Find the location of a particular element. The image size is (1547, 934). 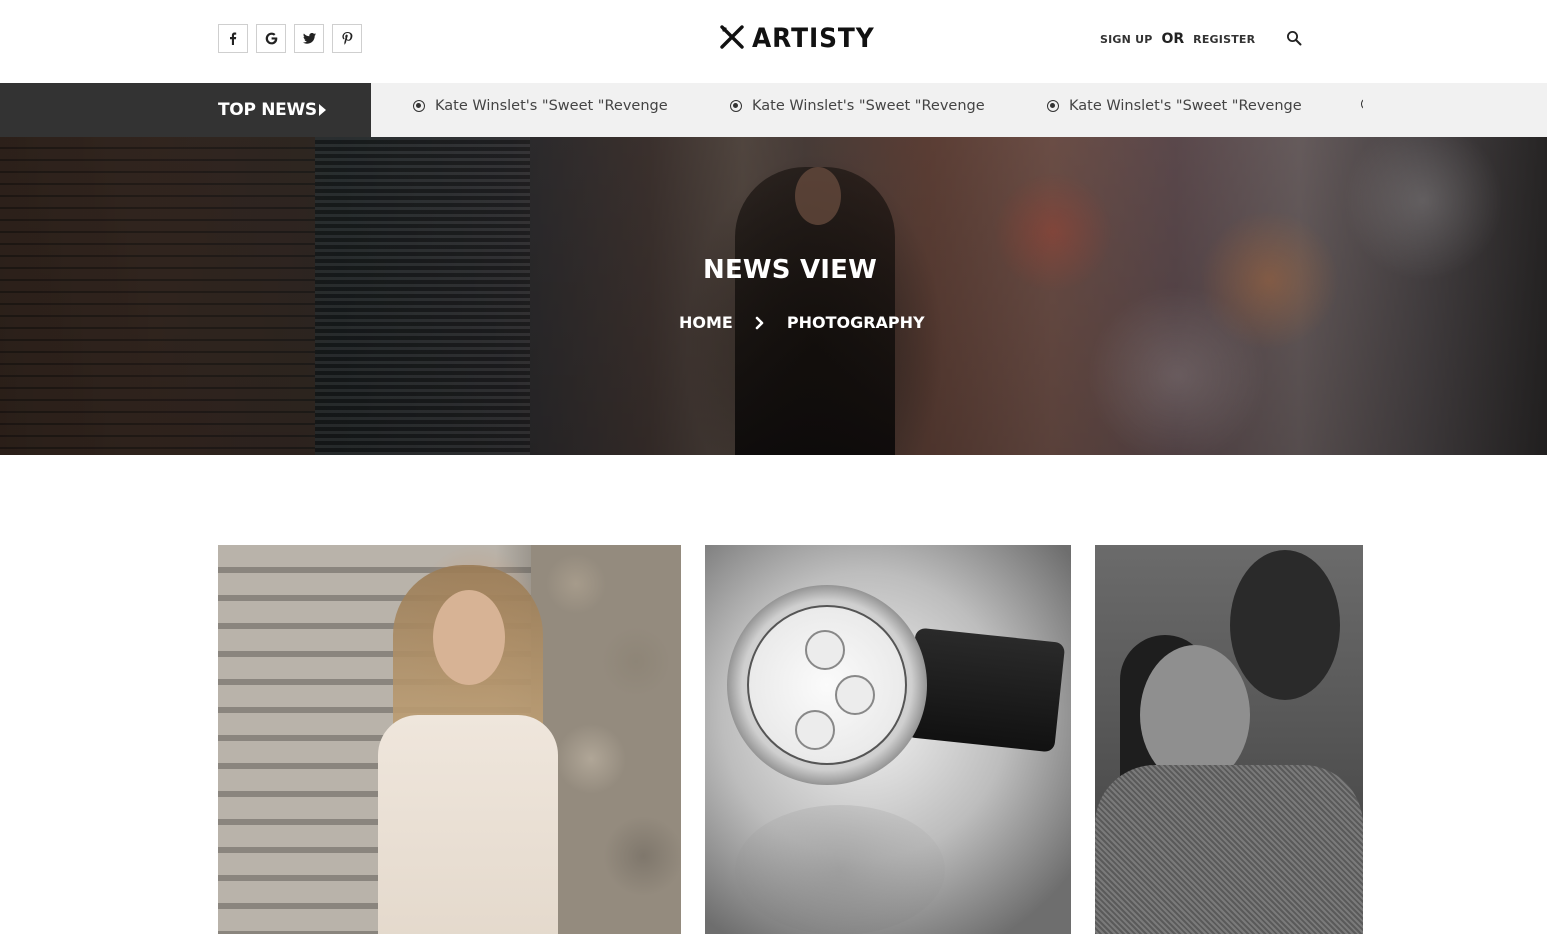

register-link: REGISTER is located at coordinates (1224, 39).